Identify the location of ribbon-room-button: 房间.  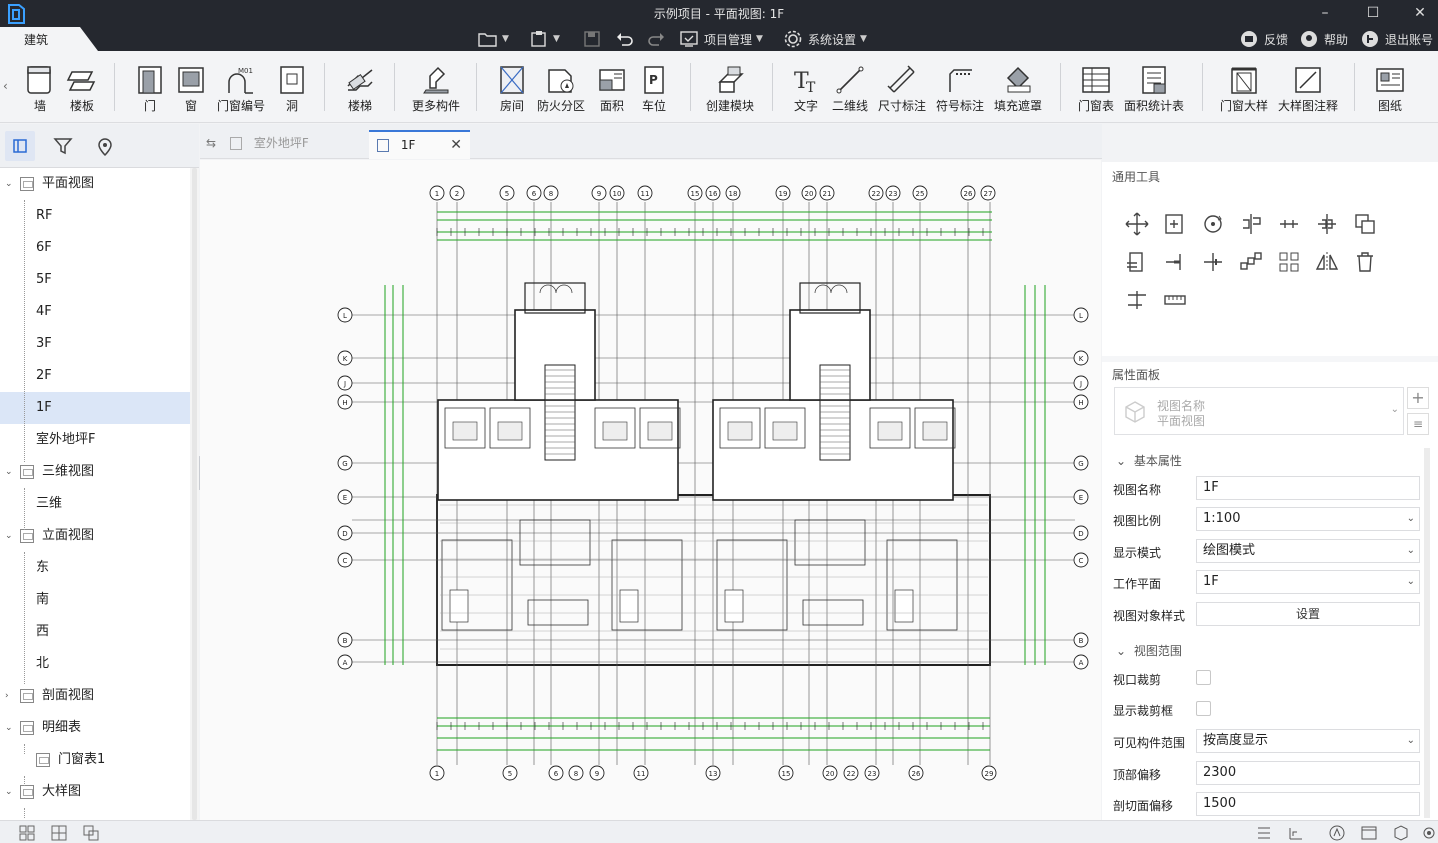
(512, 87).